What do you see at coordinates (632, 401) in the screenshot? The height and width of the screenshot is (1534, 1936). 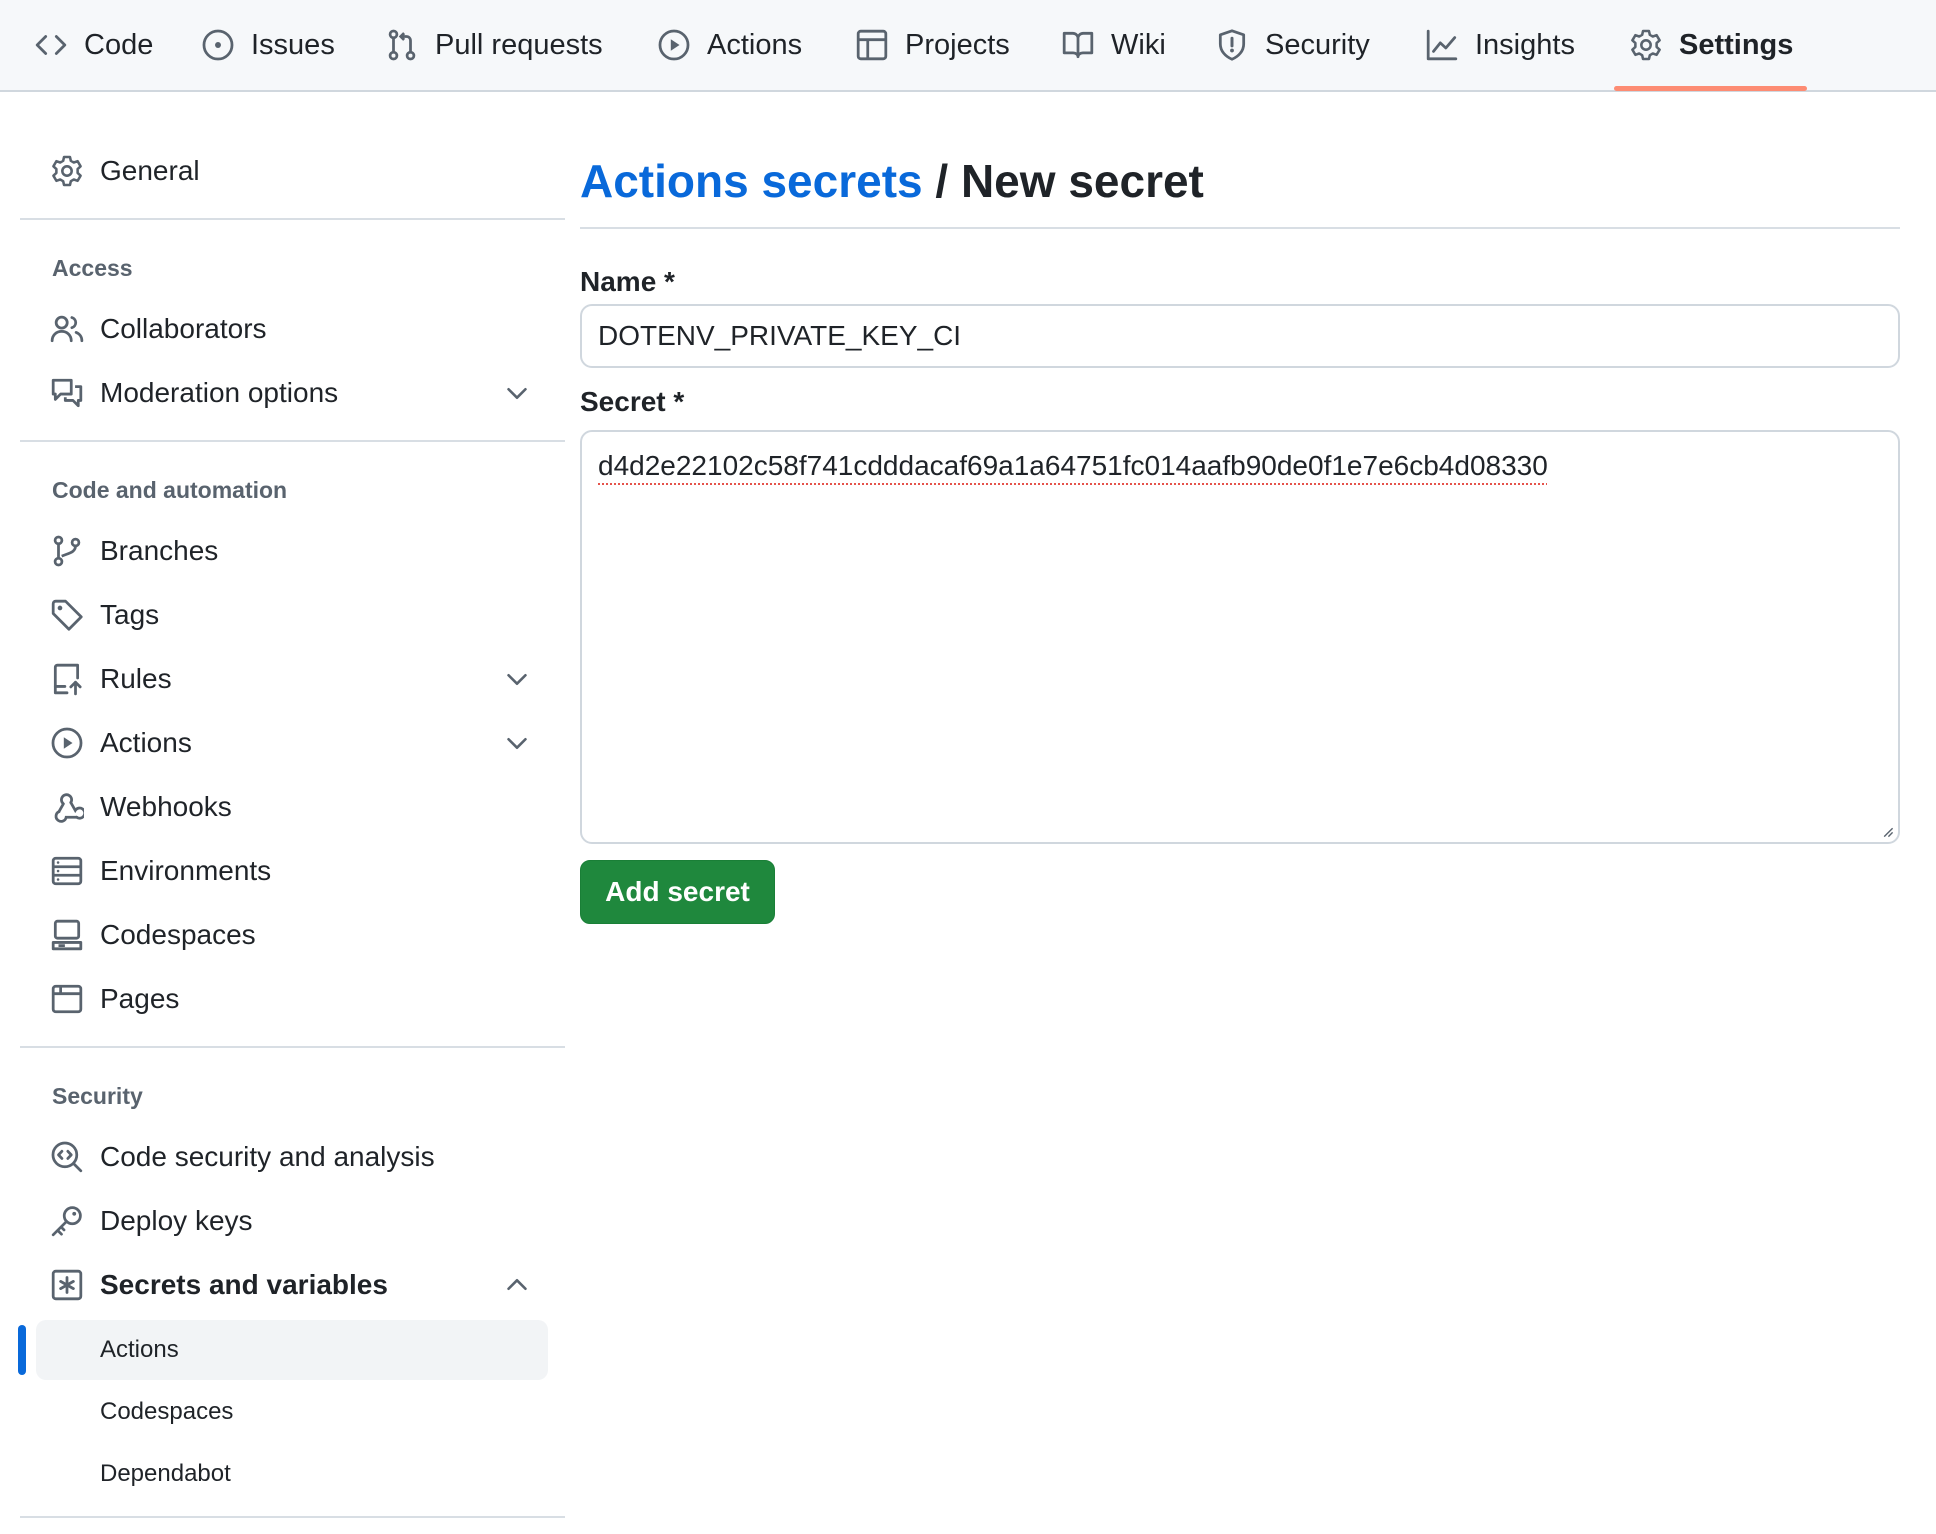 I see `secret-label: Secret *` at bounding box center [632, 401].